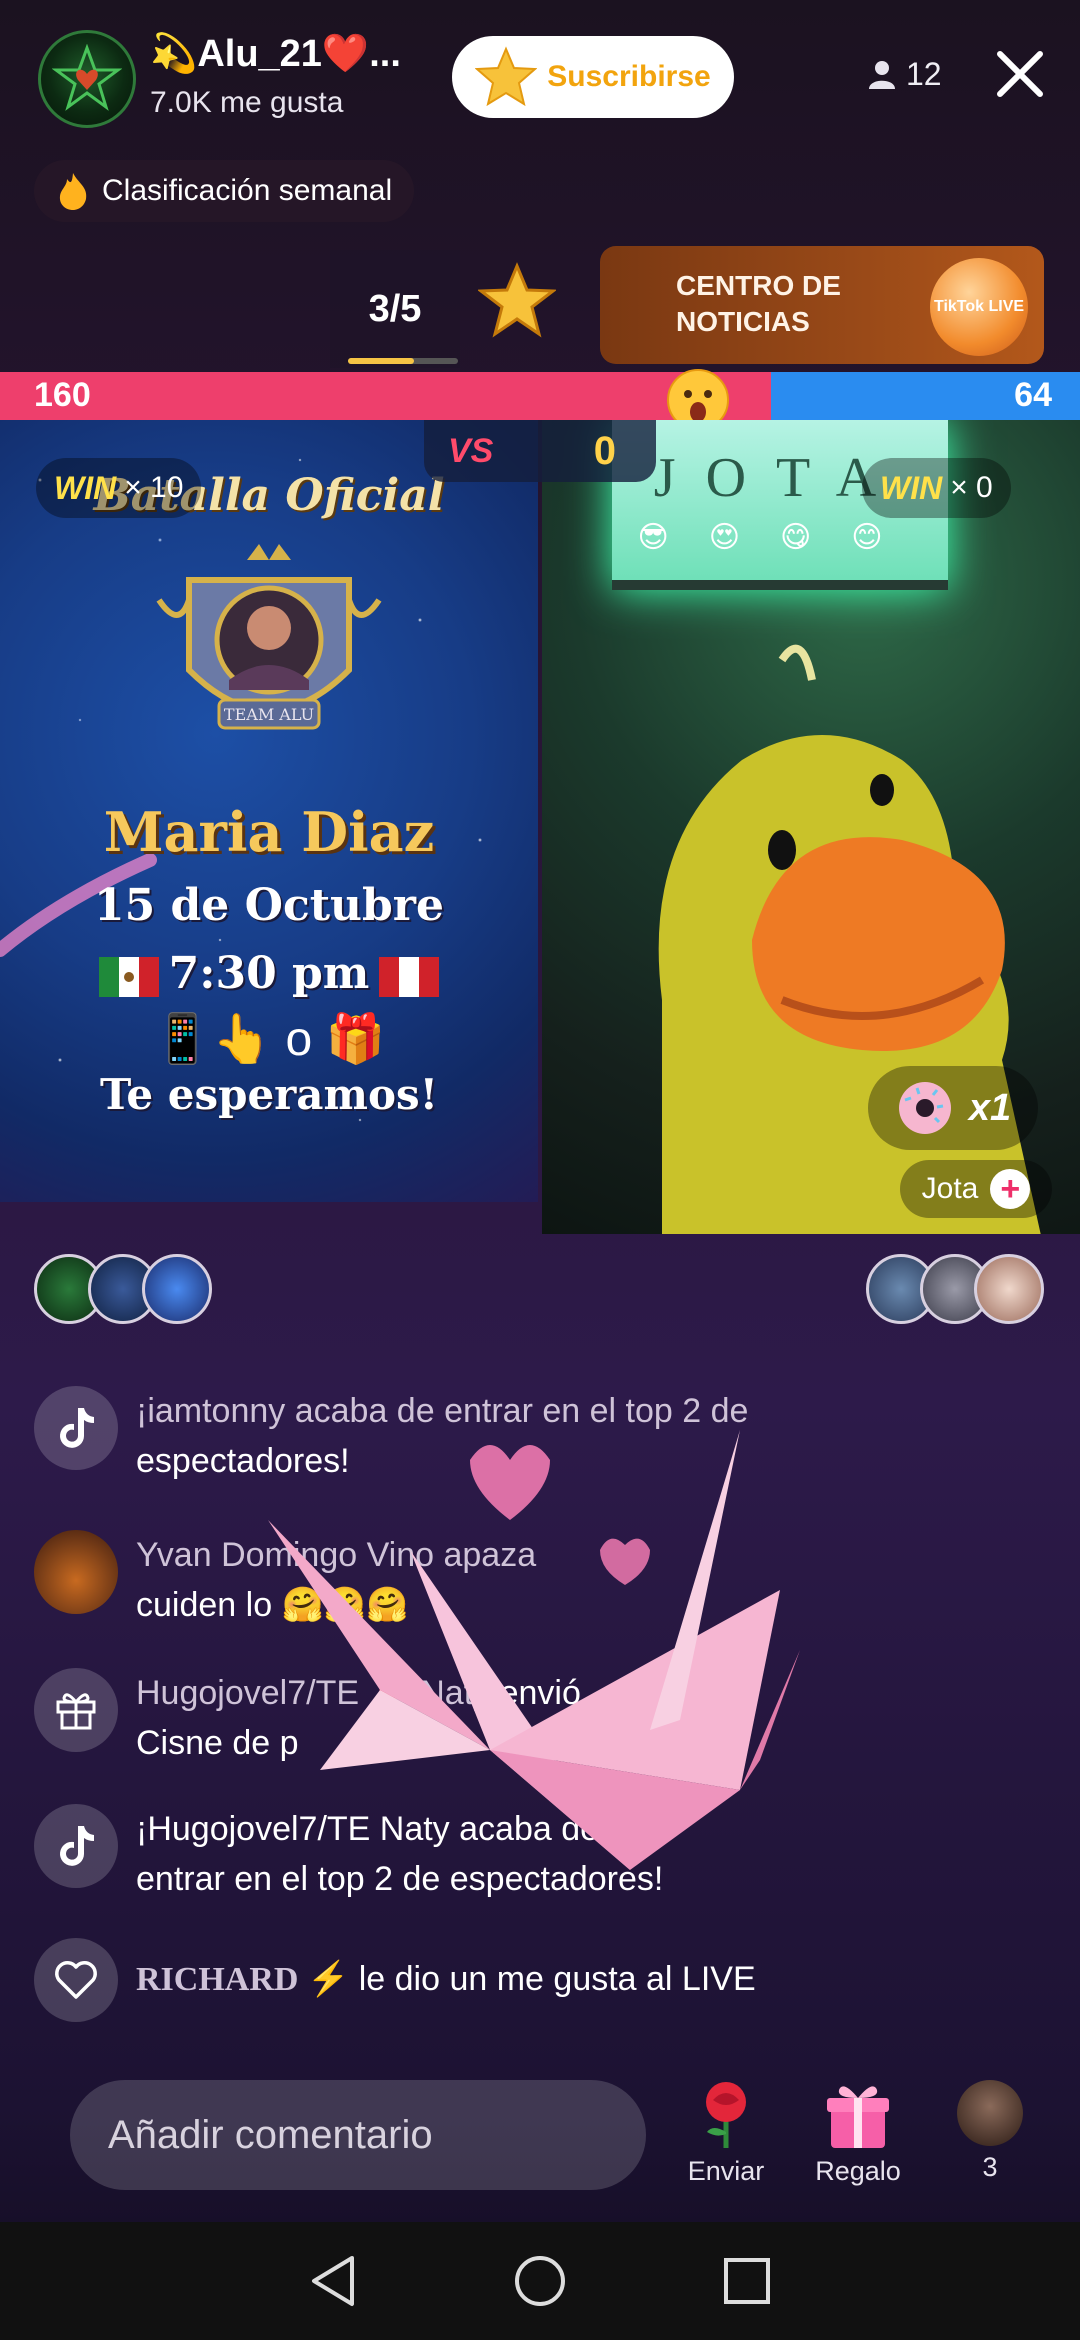  I want to click on send-rose-button: Enviar, so click(726, 2133).